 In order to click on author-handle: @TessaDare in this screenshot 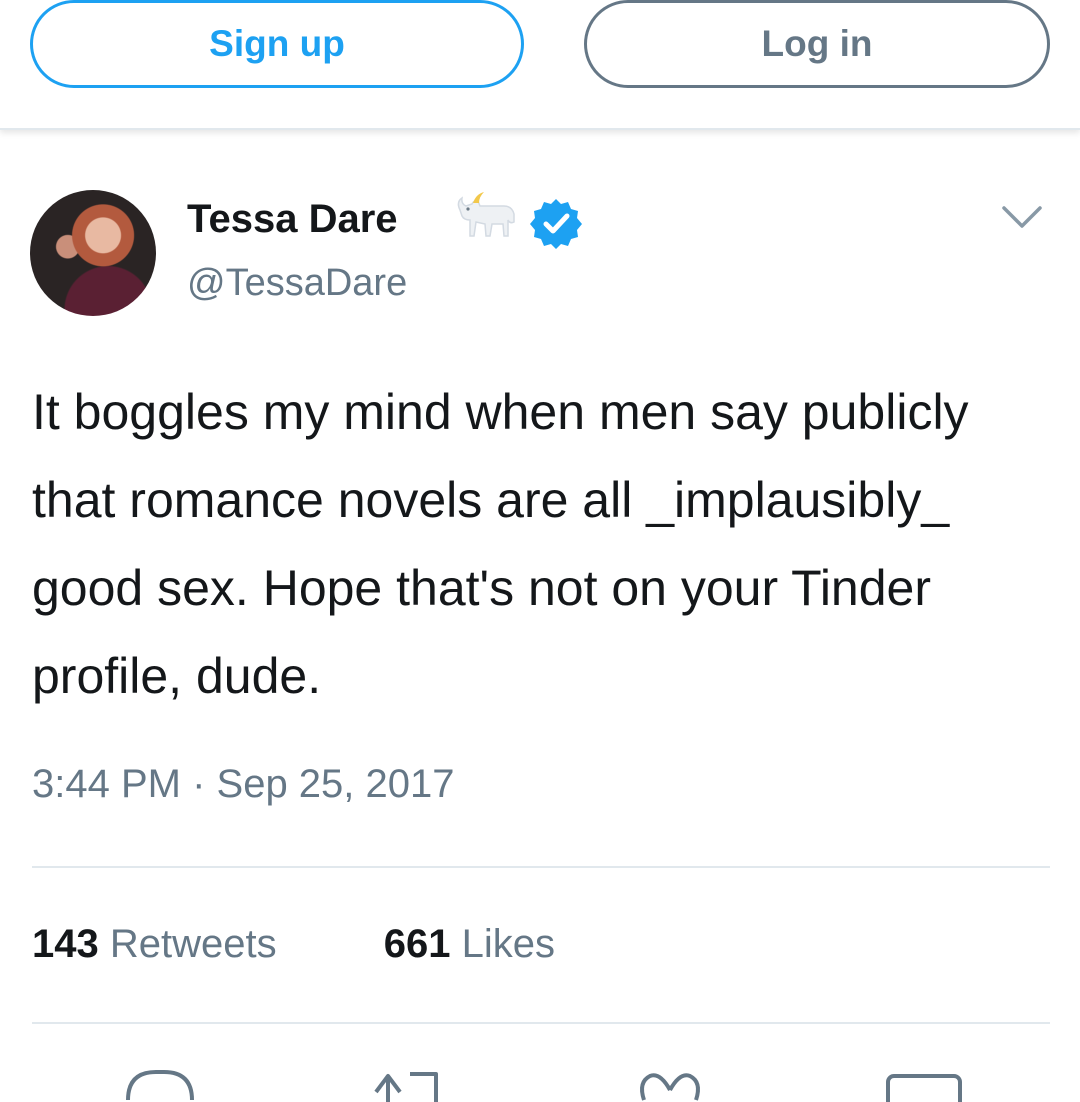, I will do `click(297, 283)`.